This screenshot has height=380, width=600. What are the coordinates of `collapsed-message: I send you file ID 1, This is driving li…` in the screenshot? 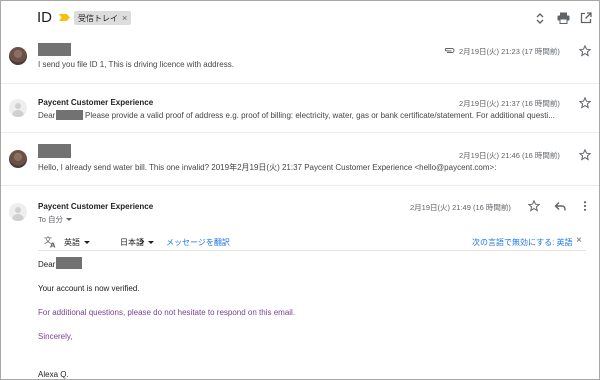 It's located at (300, 60).